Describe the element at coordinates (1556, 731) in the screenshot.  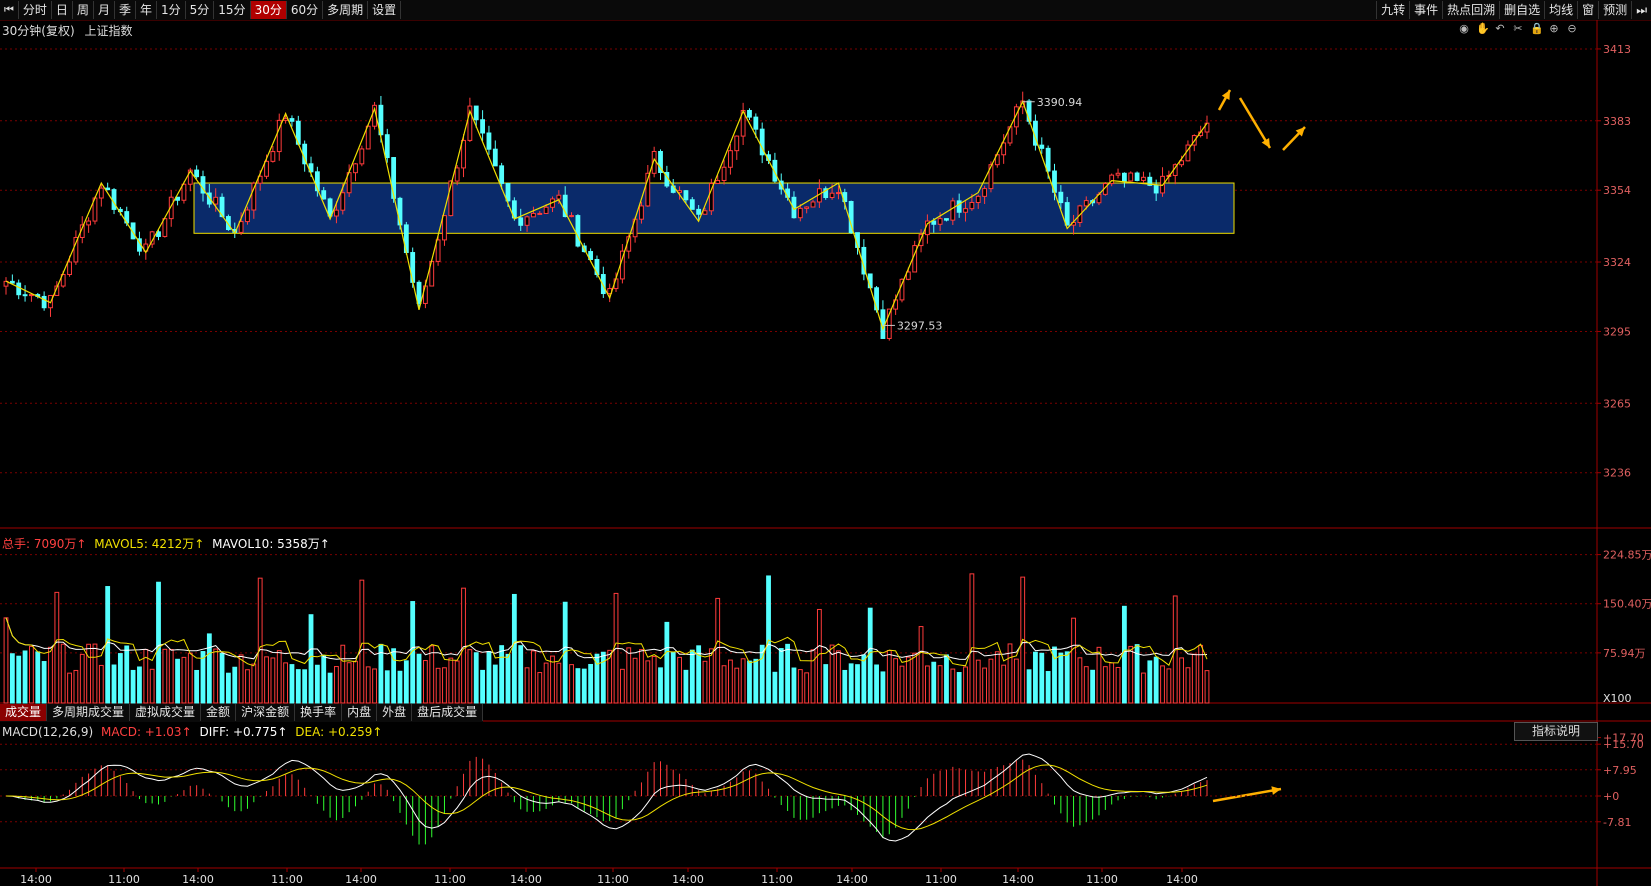
I see `indicator-explain-button: 指标说明` at that location.